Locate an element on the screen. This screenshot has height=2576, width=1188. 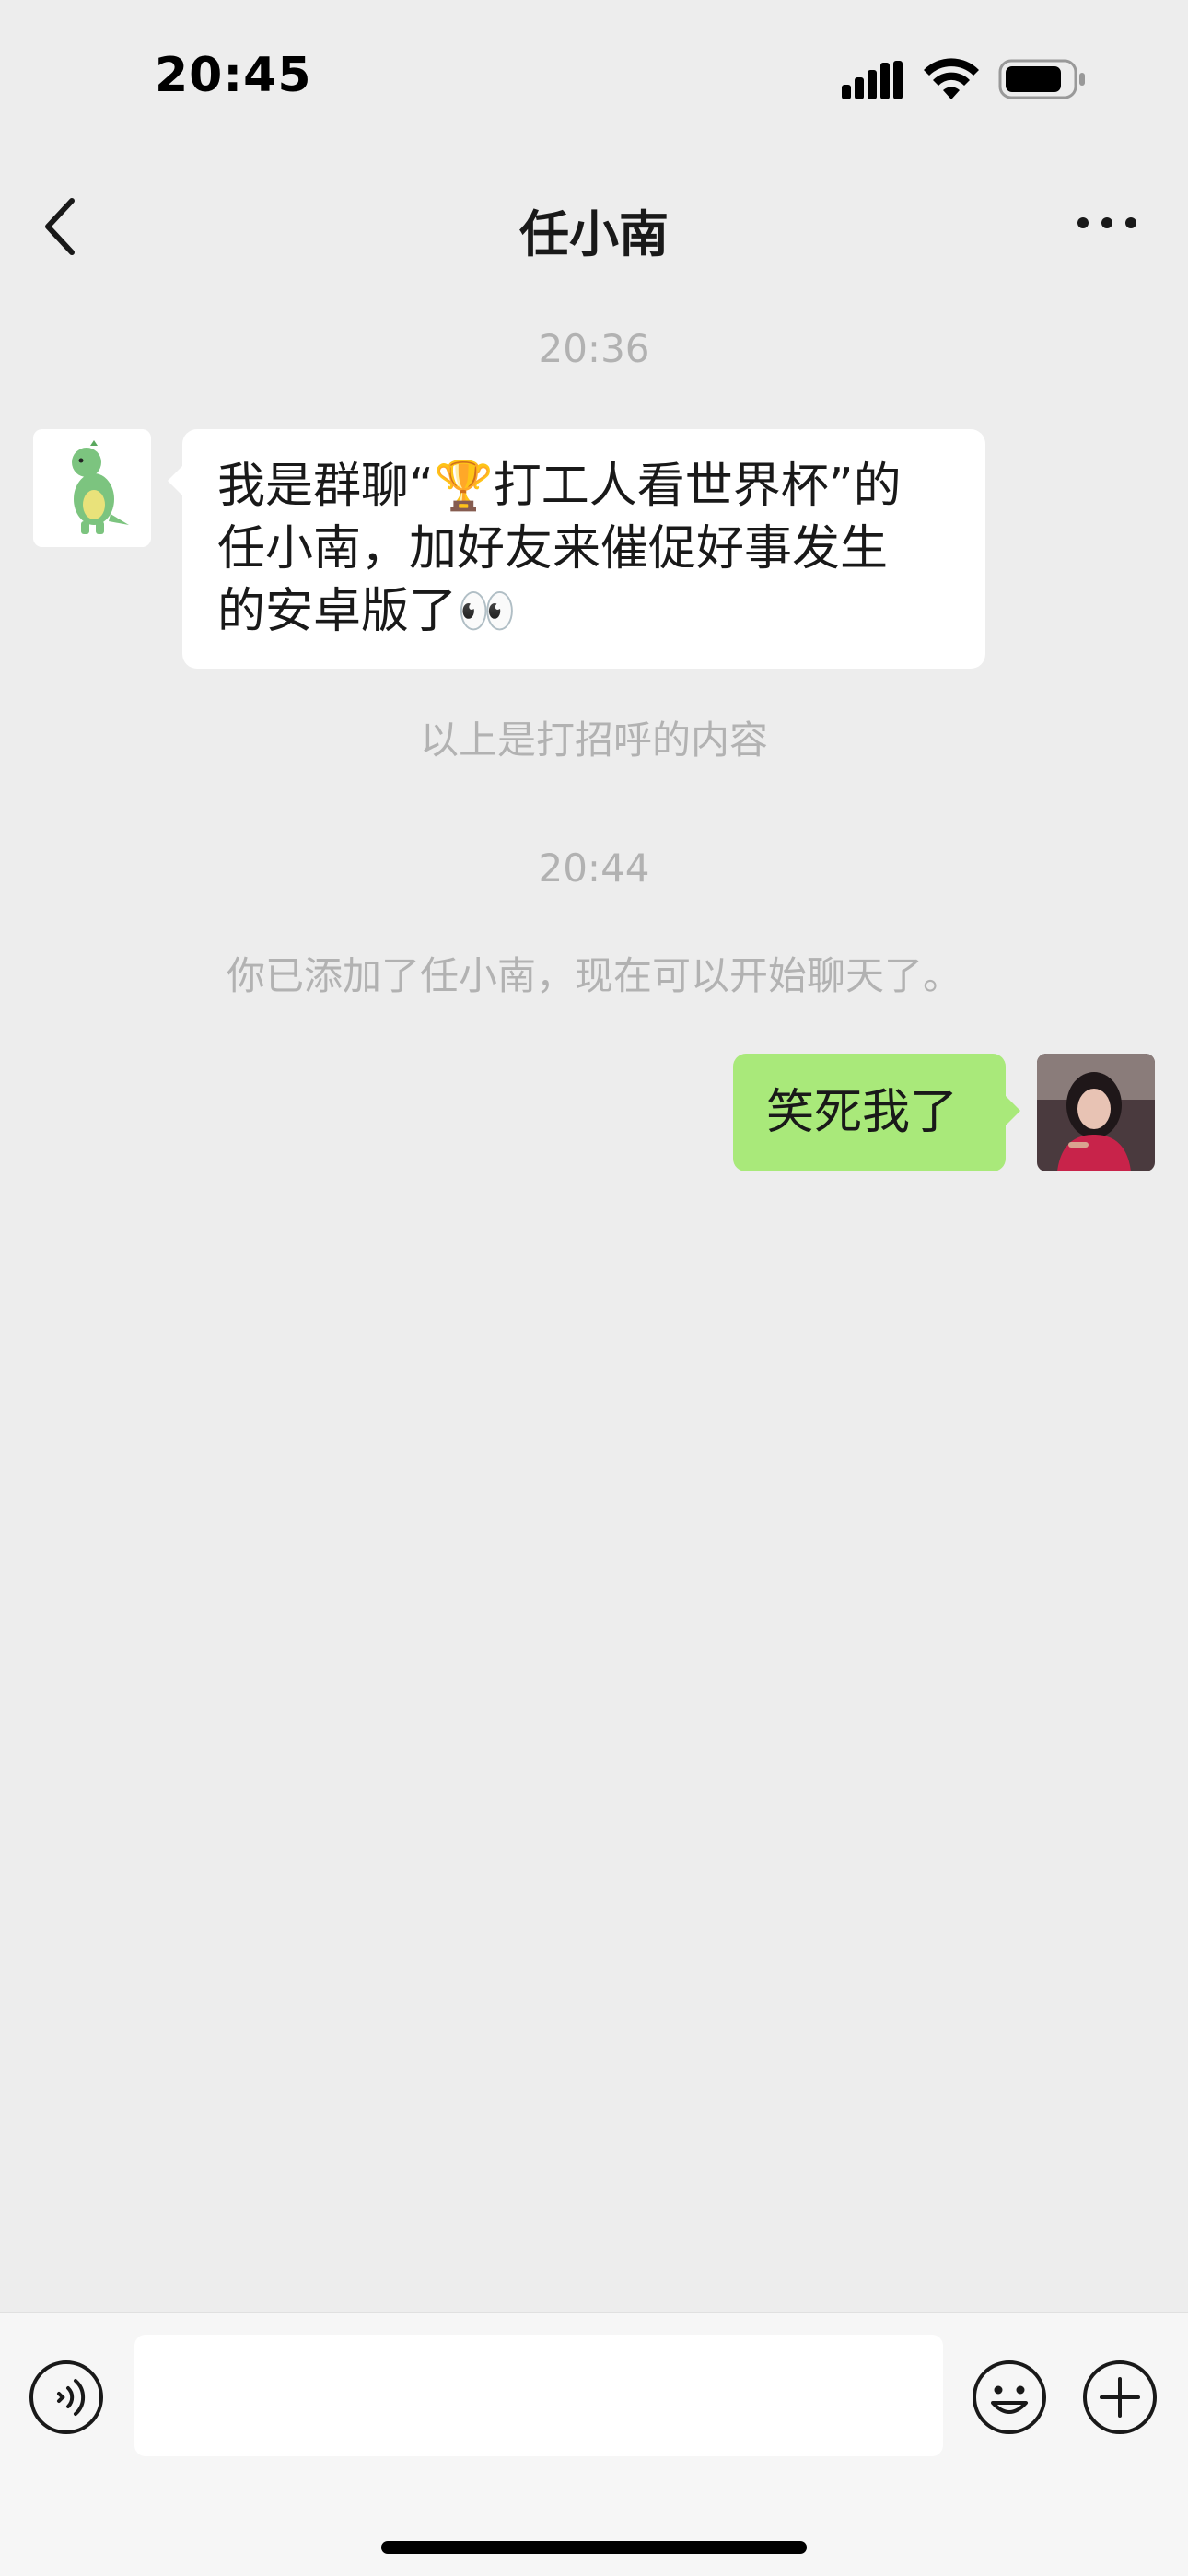
friend-added-note: 你已添加了任小南，现在可以开始聊天了。 is located at coordinates (593, 976).